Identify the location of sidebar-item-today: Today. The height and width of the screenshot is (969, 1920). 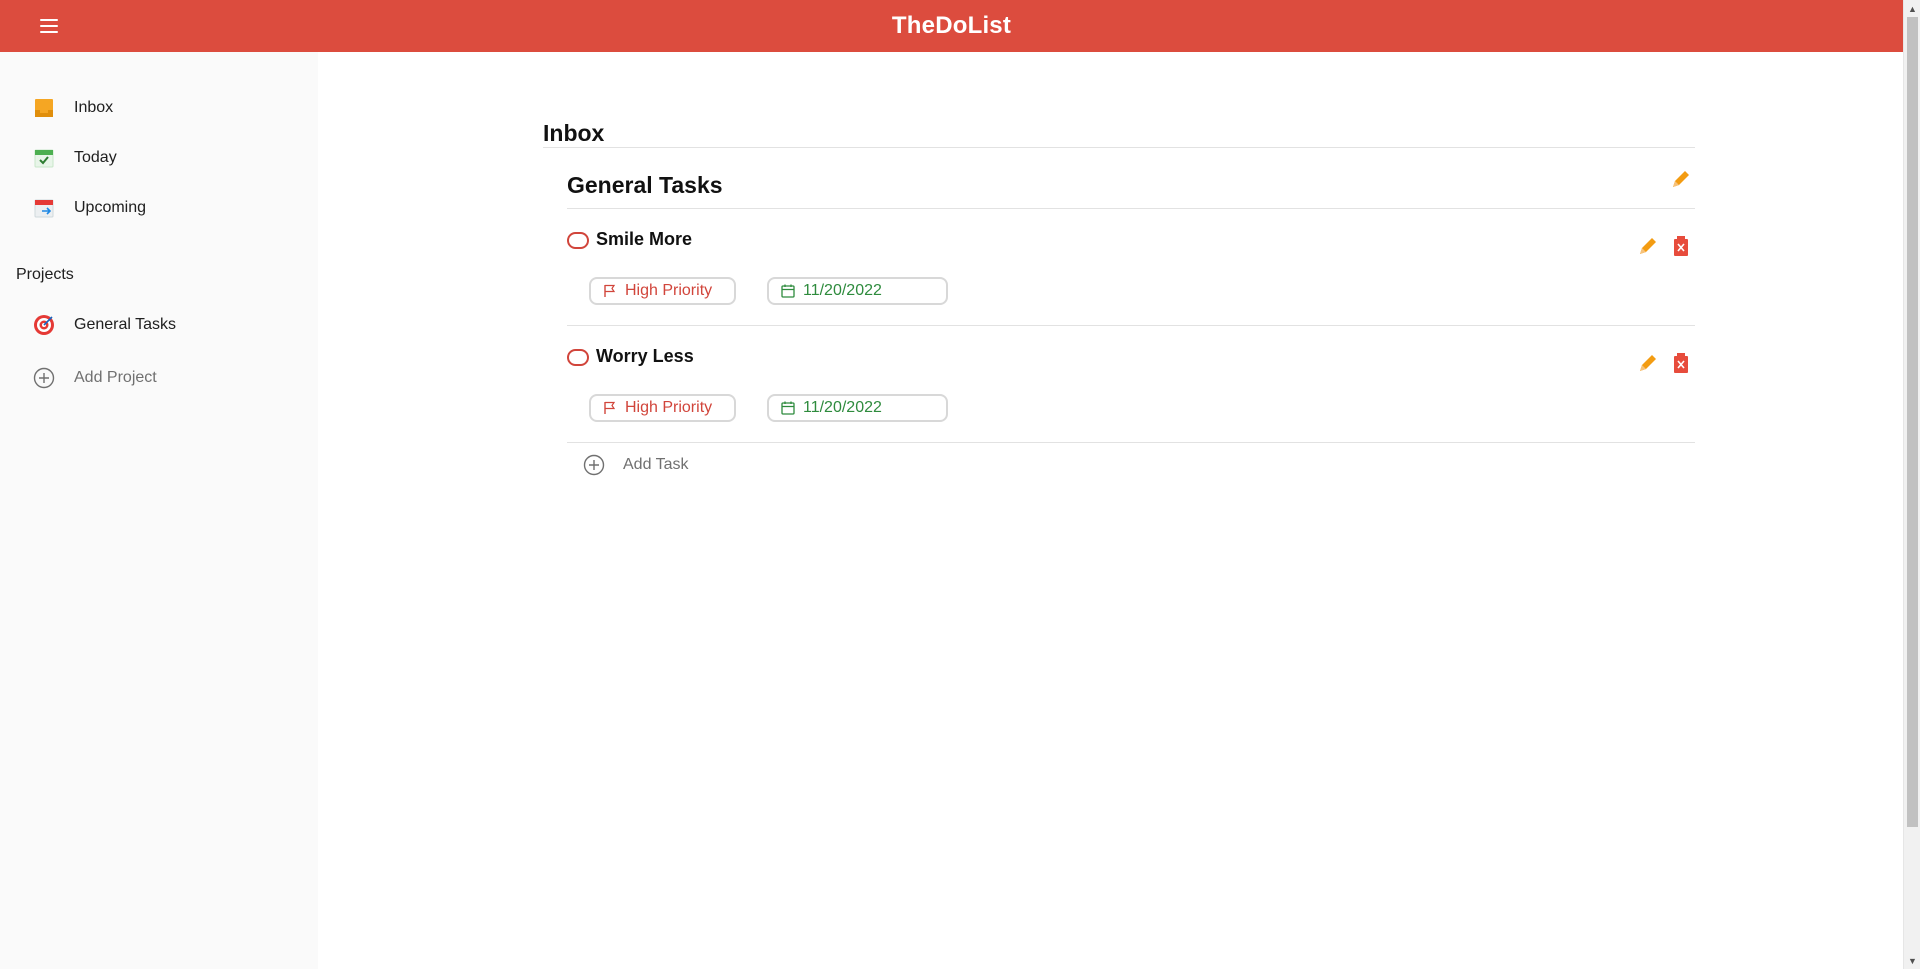
(75, 158).